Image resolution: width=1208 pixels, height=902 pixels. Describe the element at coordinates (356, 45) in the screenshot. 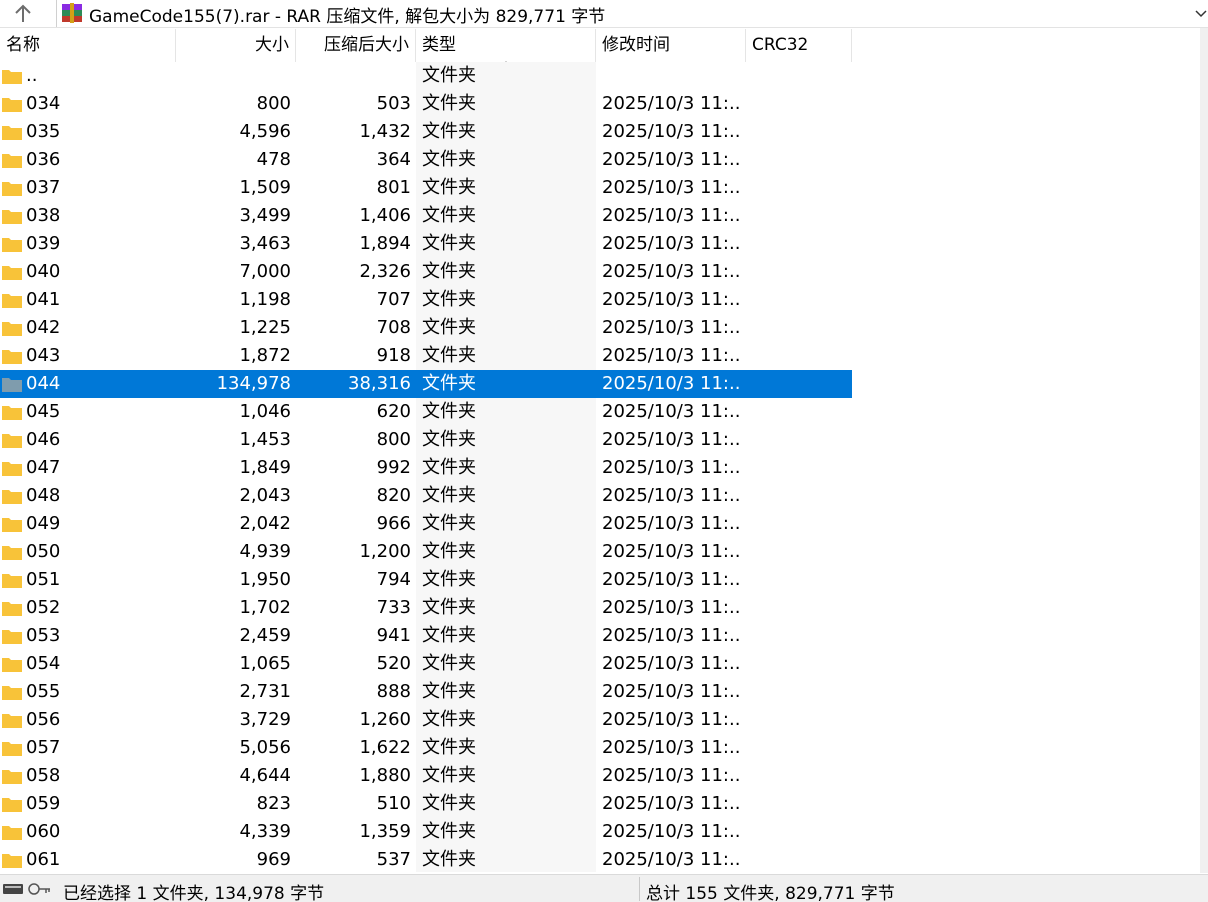

I see `column-packed: 压缩后大小` at that location.